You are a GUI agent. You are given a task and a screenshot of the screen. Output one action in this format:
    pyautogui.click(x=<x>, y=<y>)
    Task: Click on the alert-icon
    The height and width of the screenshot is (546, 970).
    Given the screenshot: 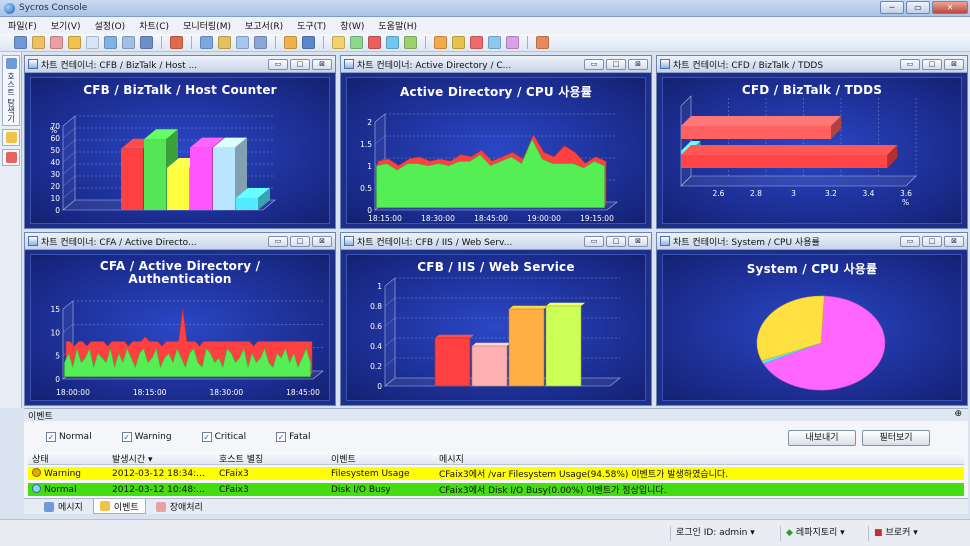 What is the action you would take?
    pyautogui.click(x=290, y=42)
    